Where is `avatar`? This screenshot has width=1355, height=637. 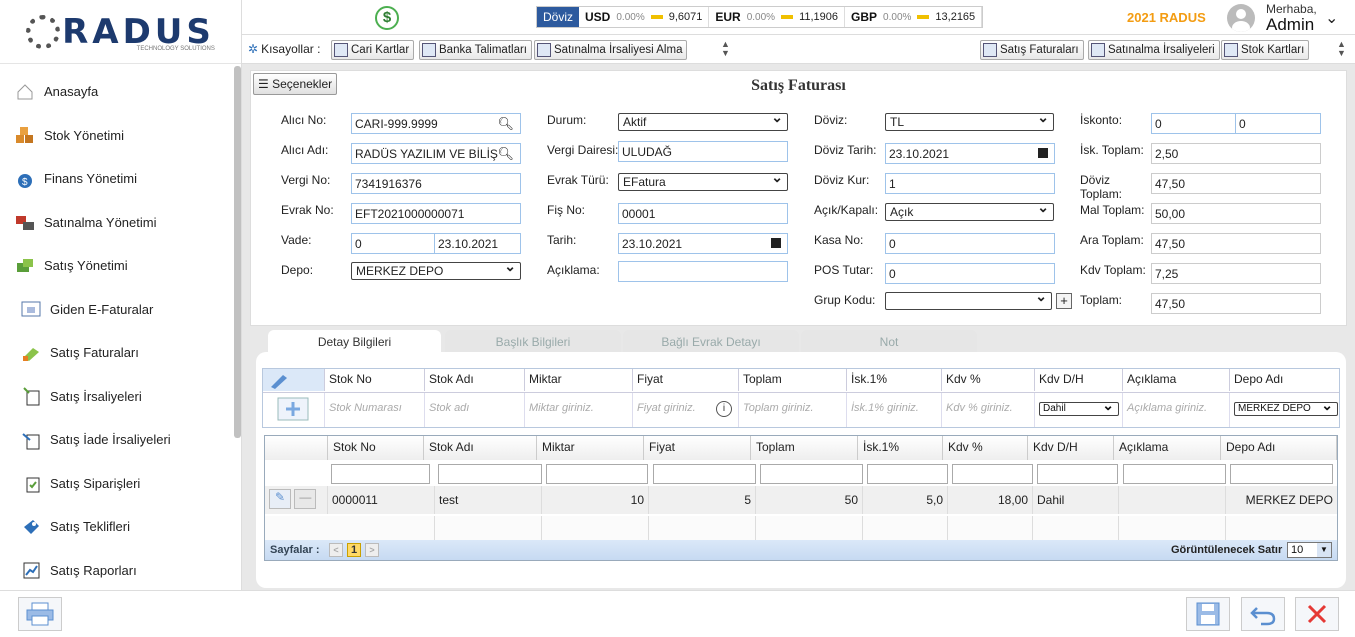 avatar is located at coordinates (1241, 18).